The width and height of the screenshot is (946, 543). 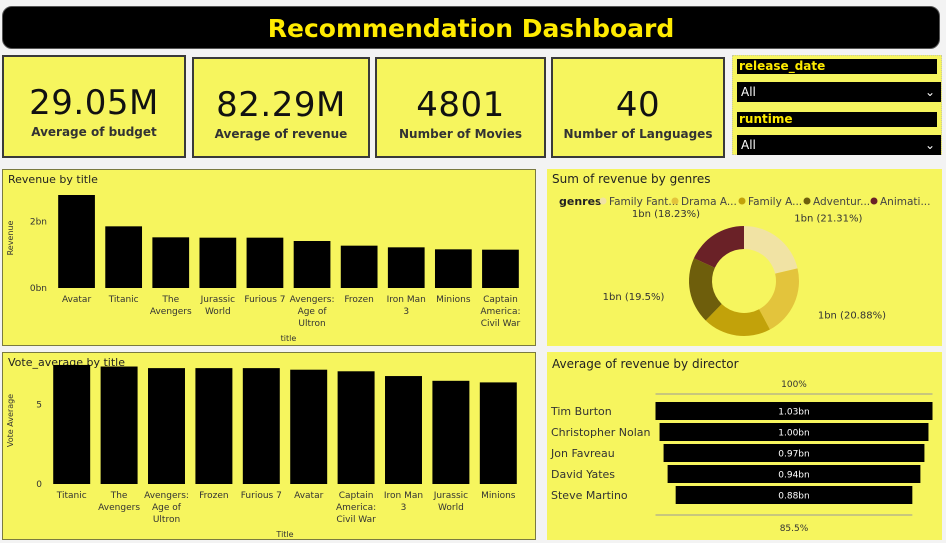 What do you see at coordinates (582, 453) in the screenshot?
I see `director-label: Jon Favreau` at bounding box center [582, 453].